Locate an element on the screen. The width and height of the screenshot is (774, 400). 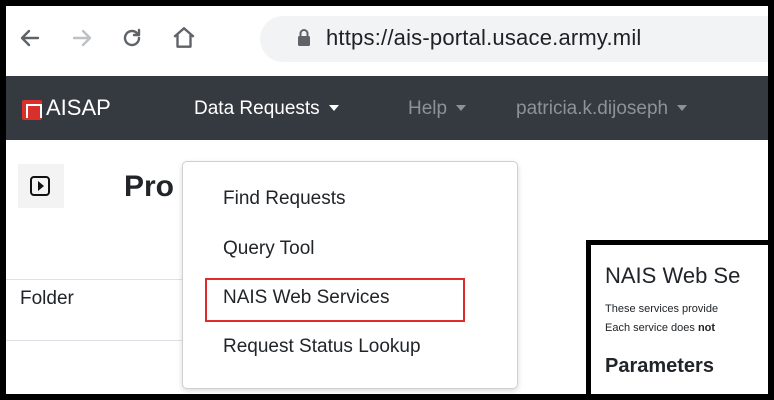
panel-subheading: Parameters is located at coordinates (659, 366).